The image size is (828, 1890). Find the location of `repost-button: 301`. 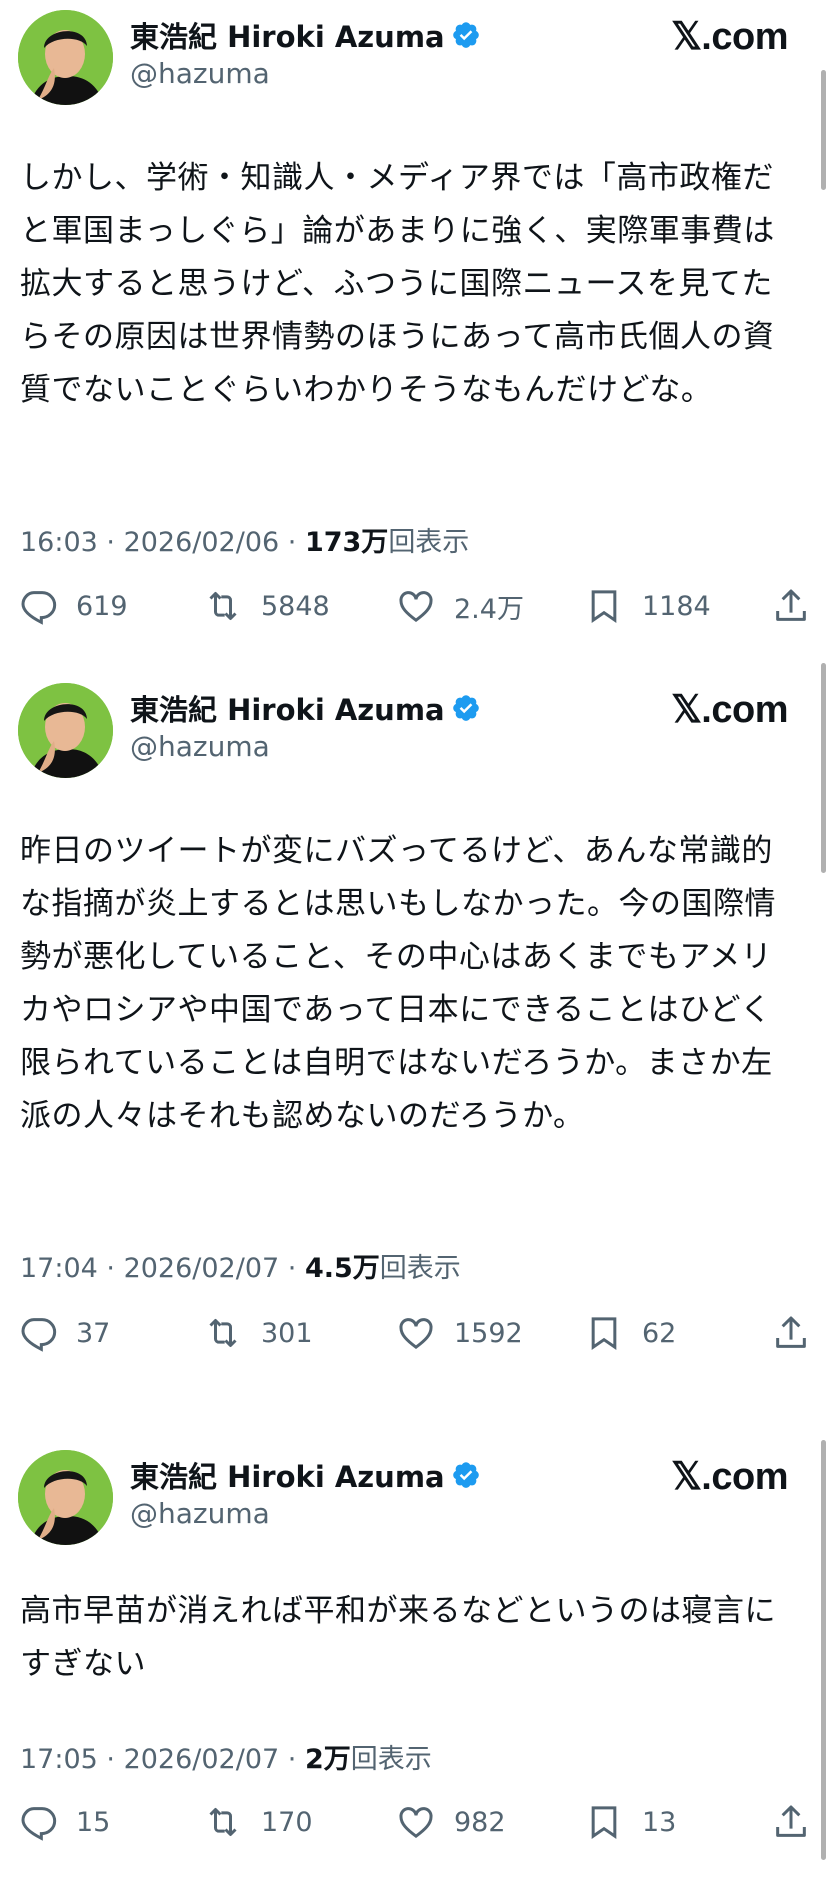

repost-button: 301 is located at coordinates (258, 1333).